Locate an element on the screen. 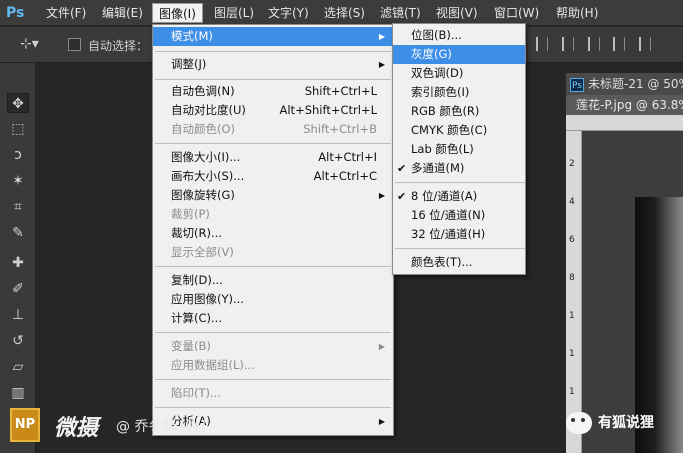 The width and height of the screenshot is (683, 453). auto-select-checkbox is located at coordinates (74, 44).